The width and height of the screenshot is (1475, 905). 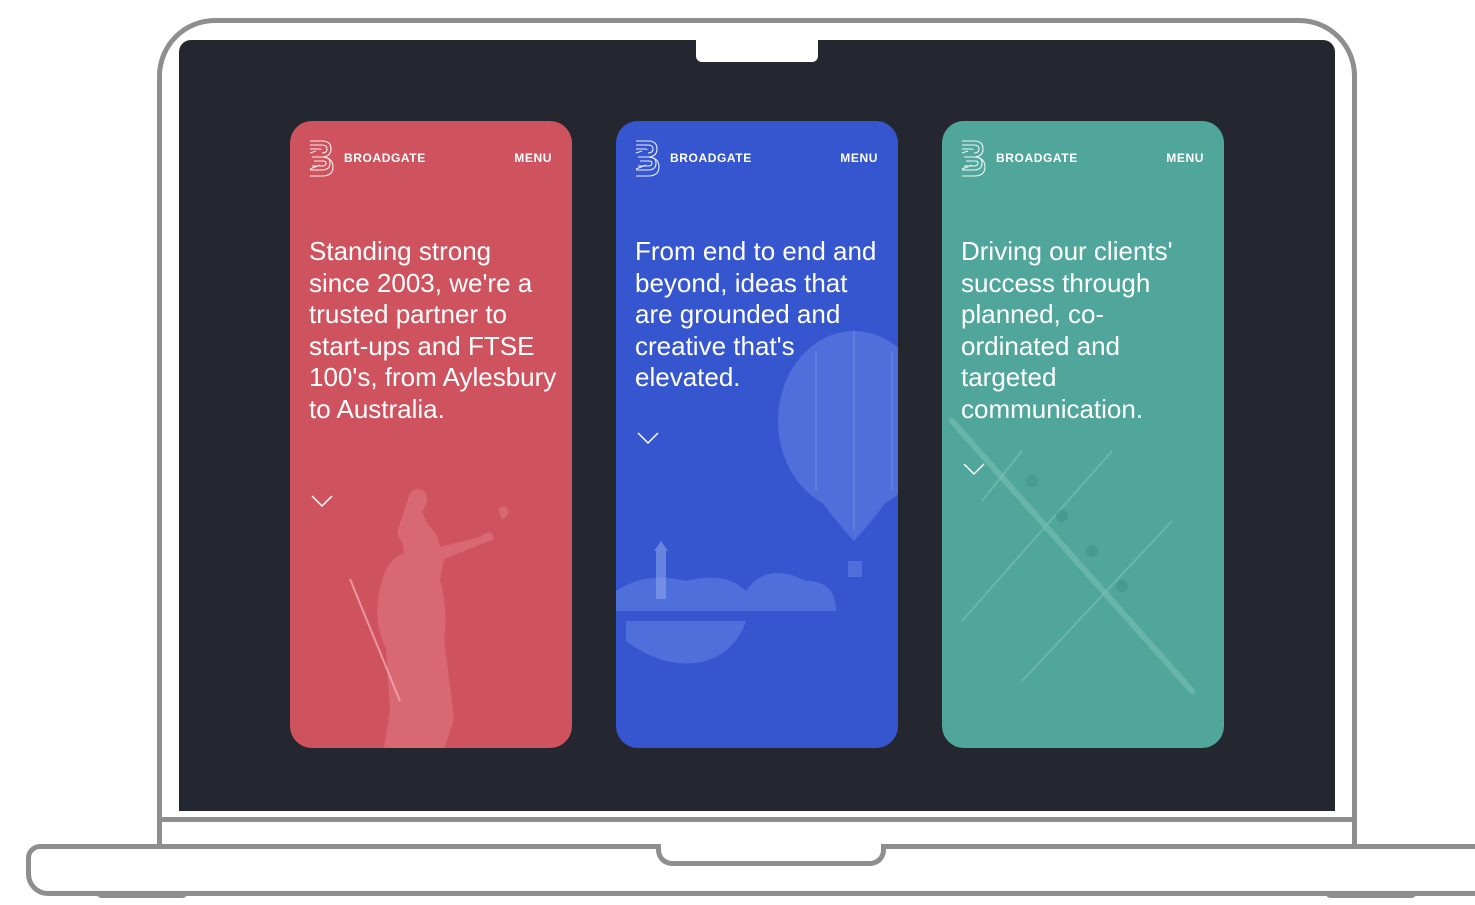 I want to click on laptop-foot-left, so click(x=142, y=895).